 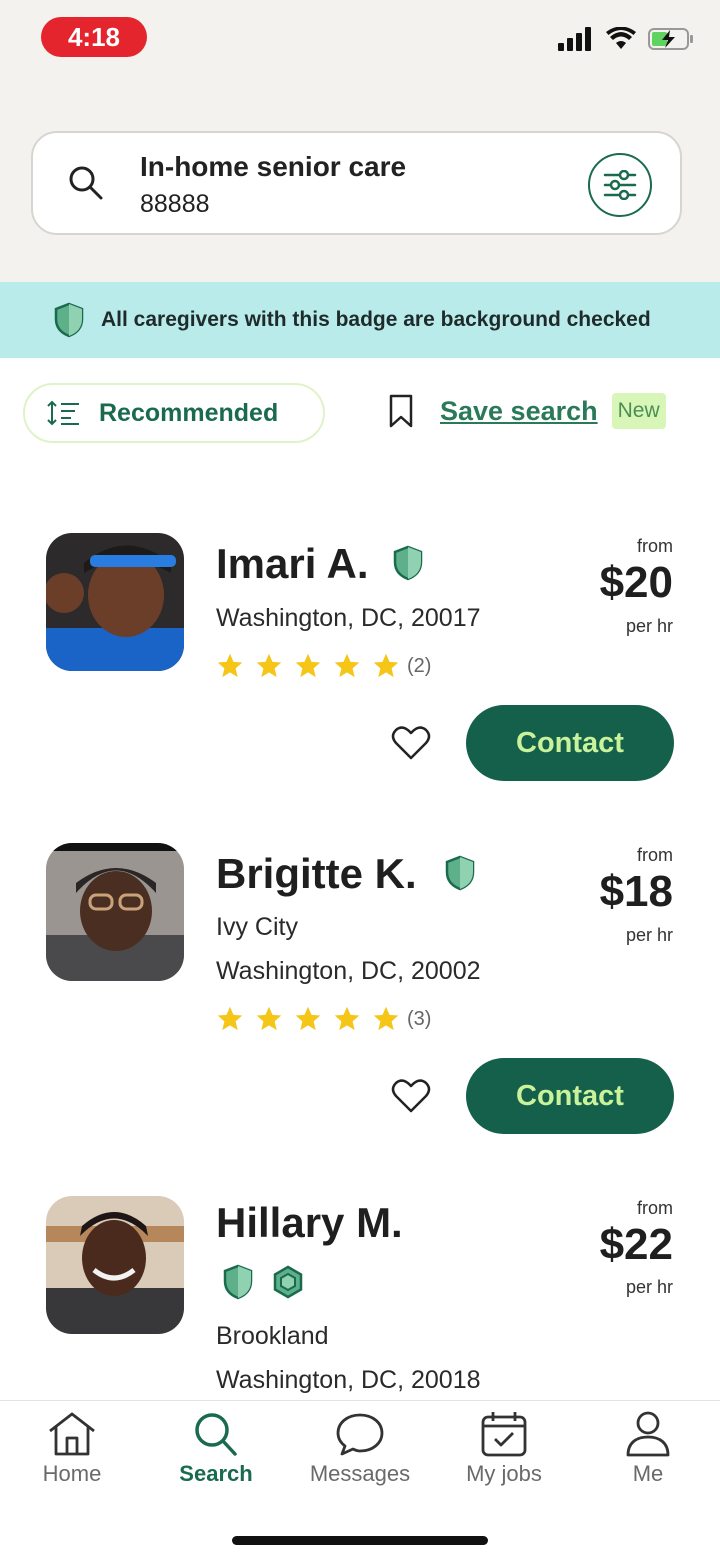 I want to click on caregiver-name: Imari A., so click(x=292, y=564).